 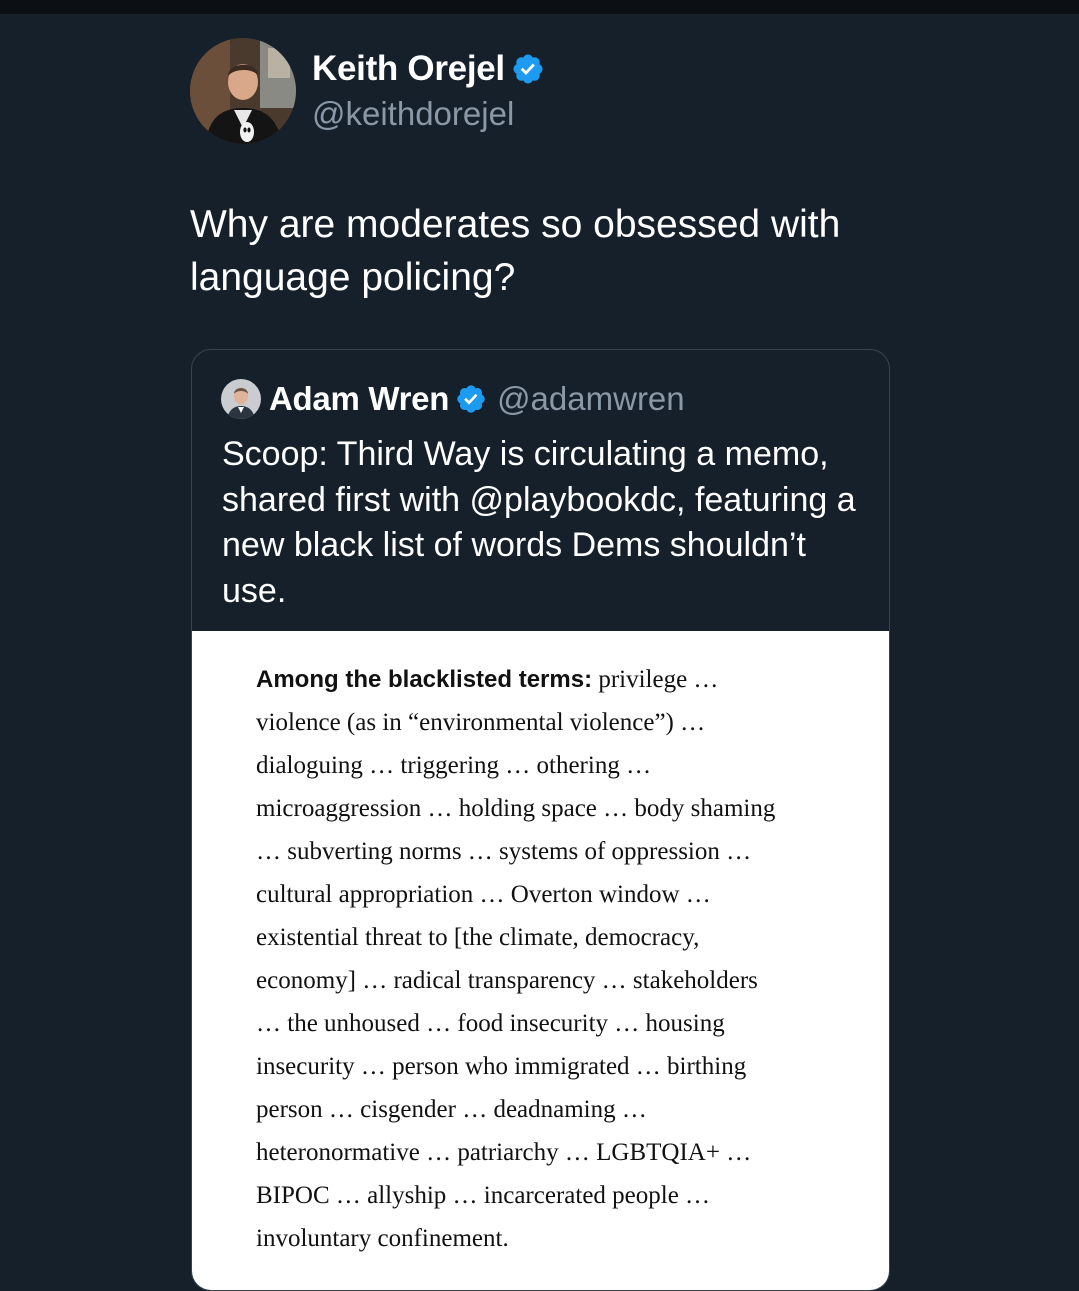 I want to click on author-identity: Keith Orejel @keithdorejel, so click(x=428, y=91).